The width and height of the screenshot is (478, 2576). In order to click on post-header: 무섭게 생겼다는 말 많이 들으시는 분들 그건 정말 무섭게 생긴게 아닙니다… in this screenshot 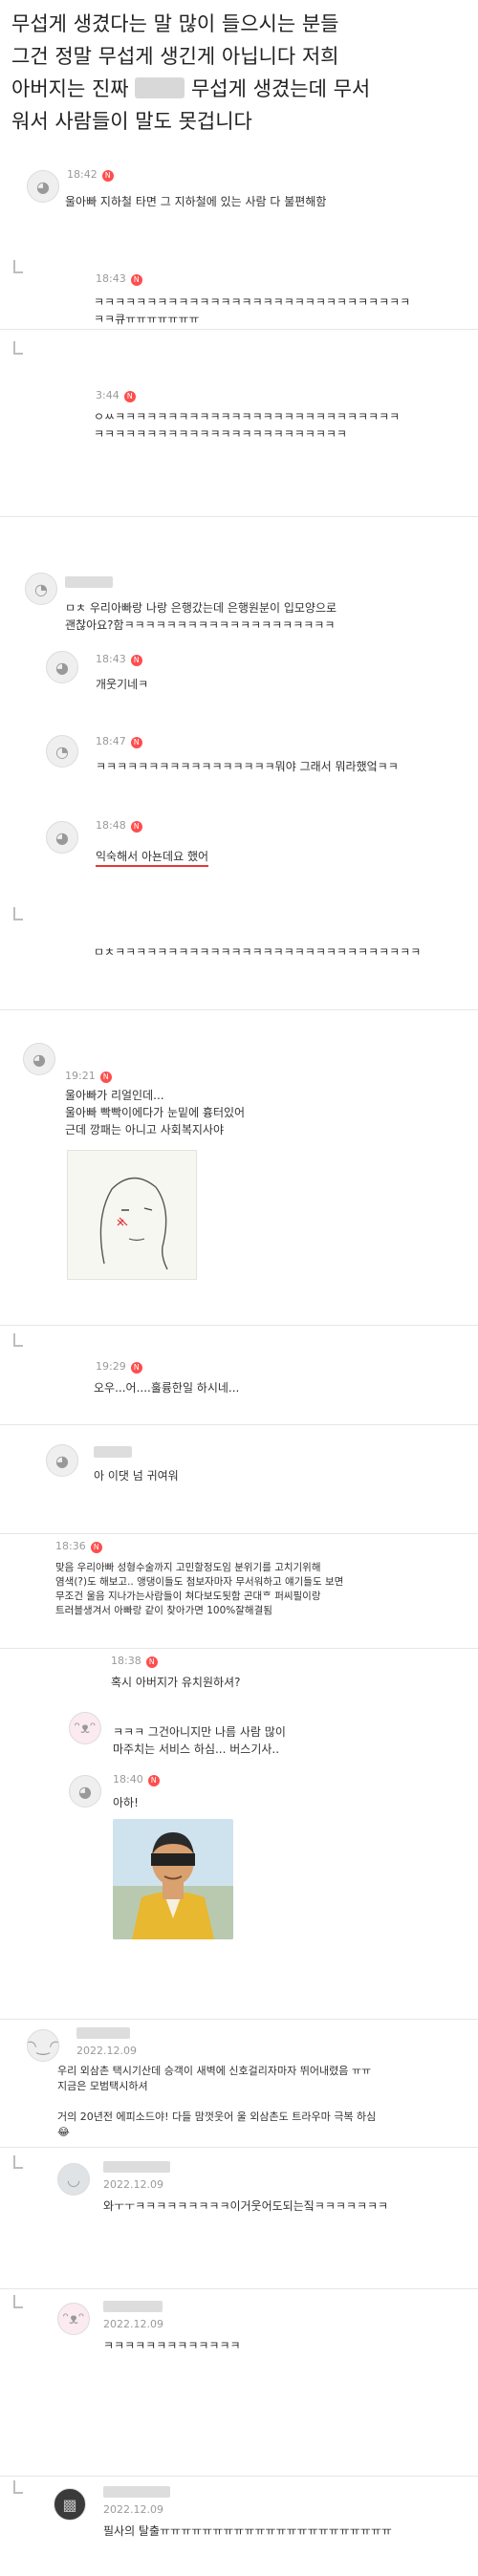, I will do `click(239, 82)`.